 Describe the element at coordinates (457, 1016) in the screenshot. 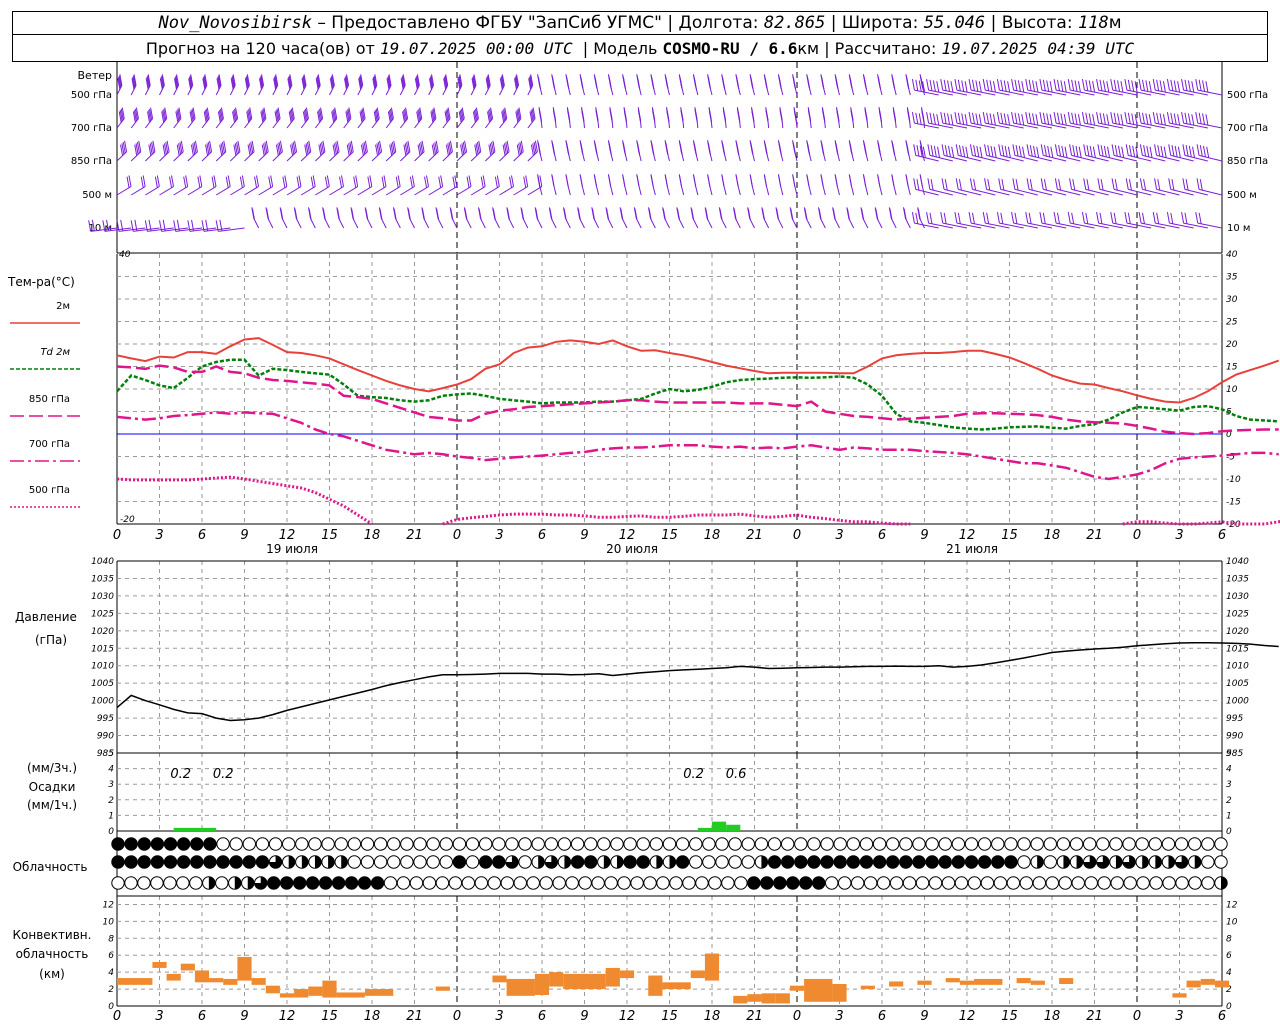

I see `conv-xtick: 0` at that location.